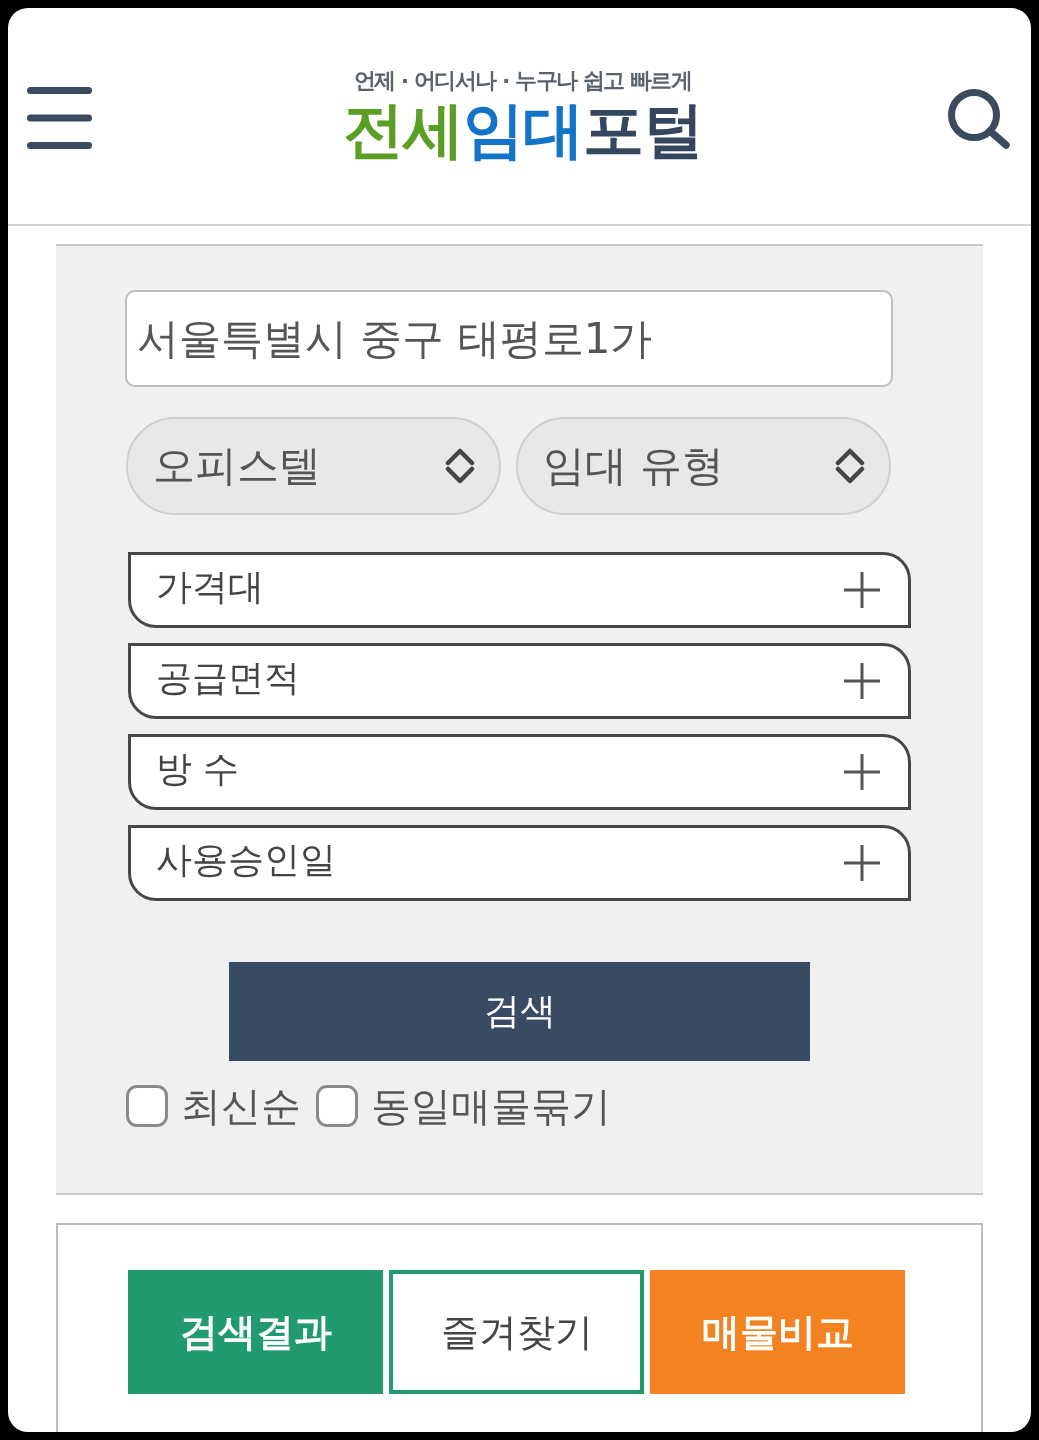 The width and height of the screenshot is (1039, 1440). I want to click on checkbox-label: 동일매물묶기, so click(491, 1106).